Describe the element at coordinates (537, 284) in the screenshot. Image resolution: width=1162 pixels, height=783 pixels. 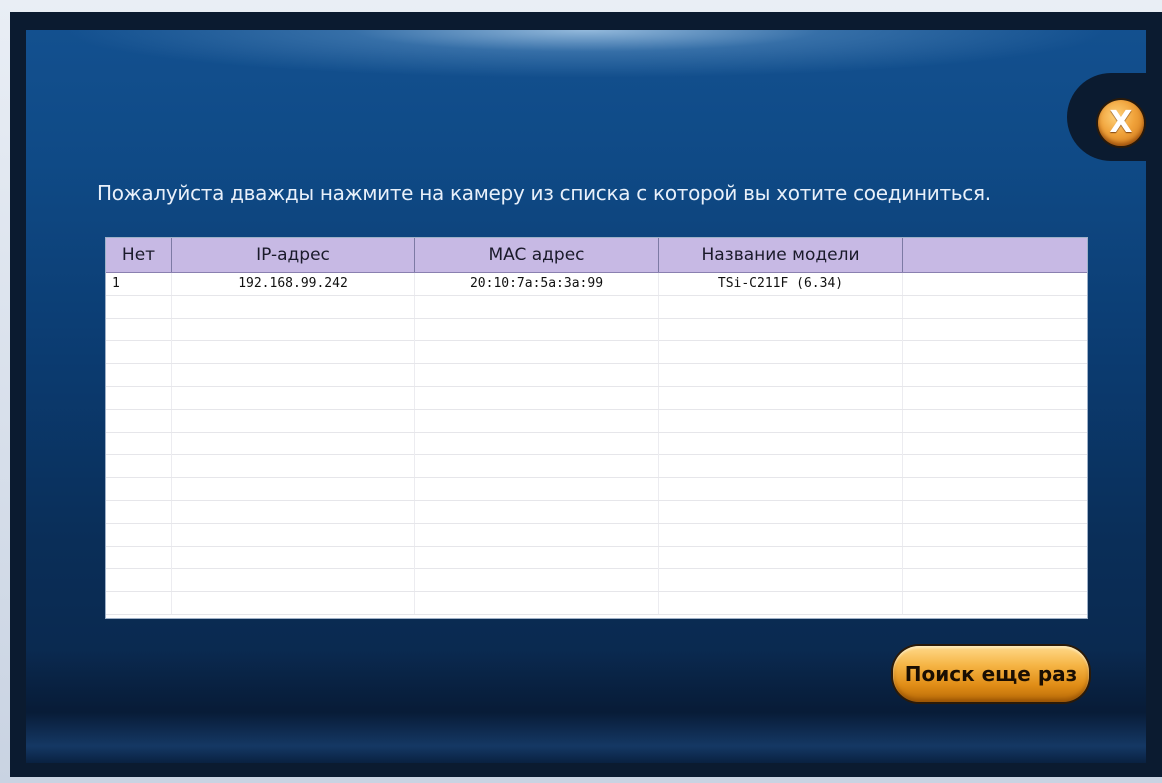
I see `cell-mac: 20:10:7a:5a:3a:99` at that location.